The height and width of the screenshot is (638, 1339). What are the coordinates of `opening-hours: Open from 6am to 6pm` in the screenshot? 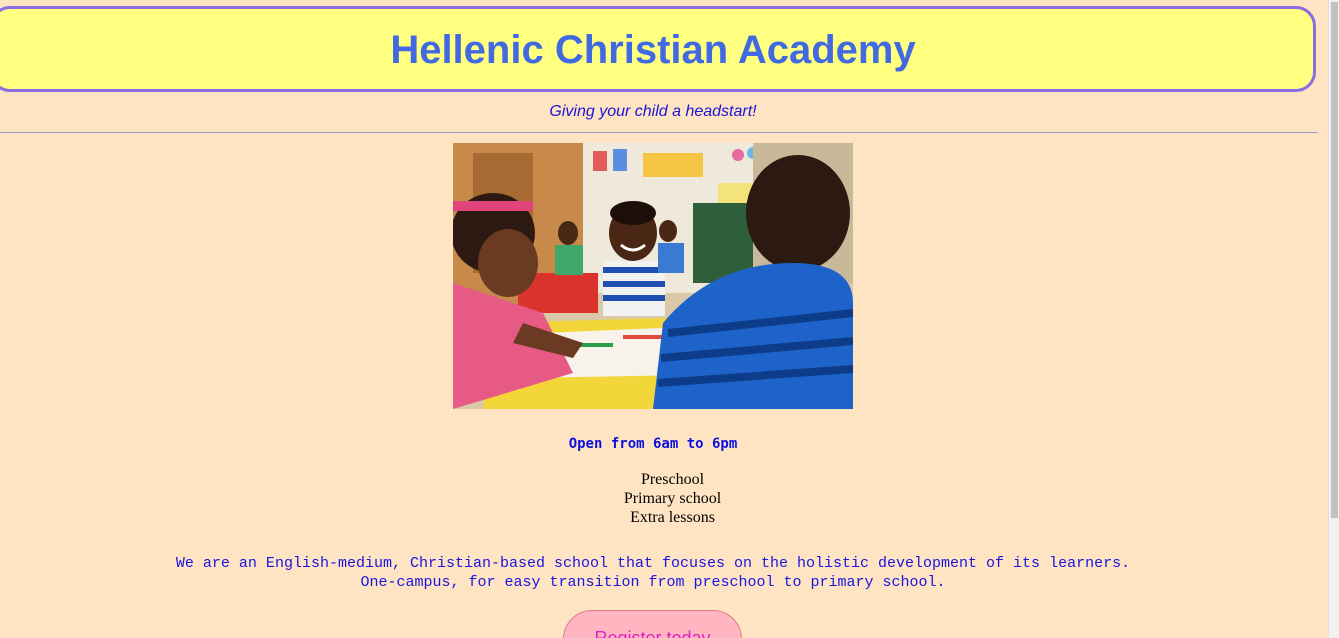 It's located at (653, 444).